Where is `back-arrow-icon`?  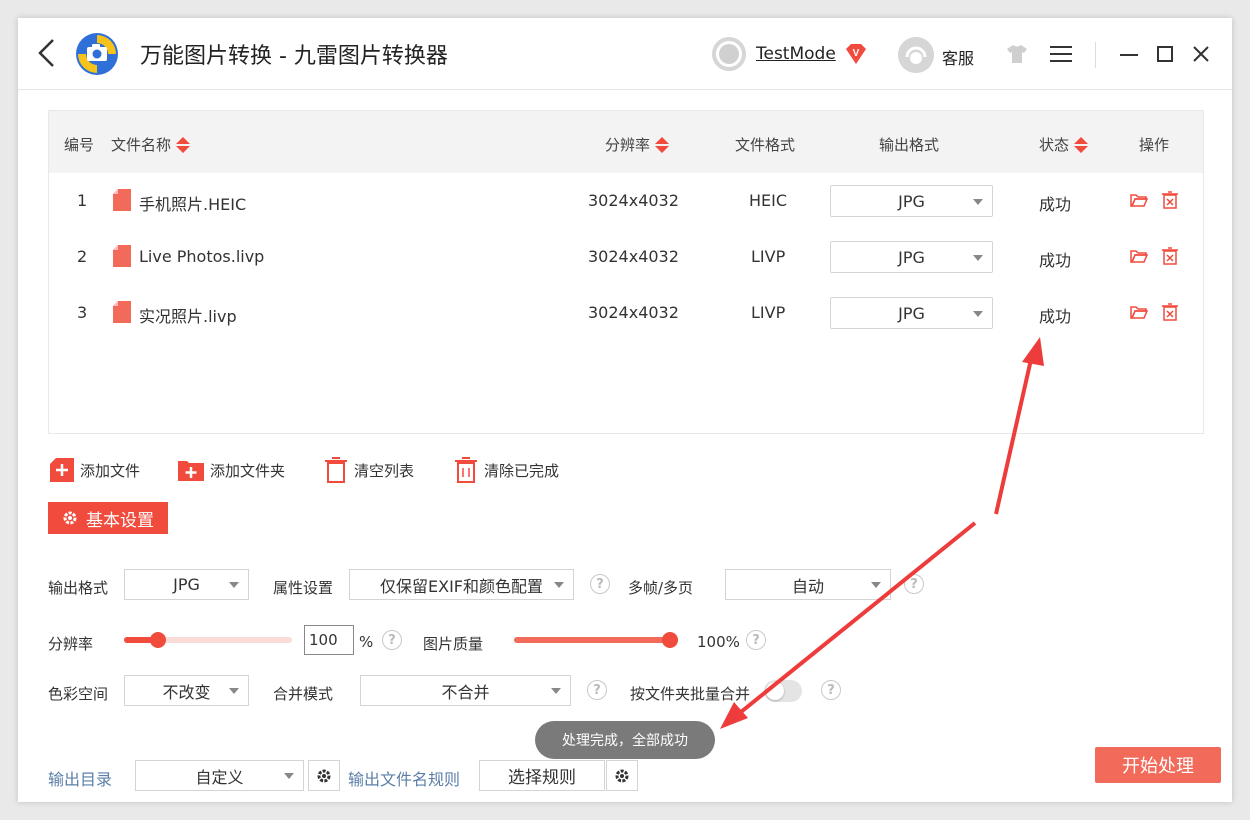
back-arrow-icon is located at coordinates (48, 53).